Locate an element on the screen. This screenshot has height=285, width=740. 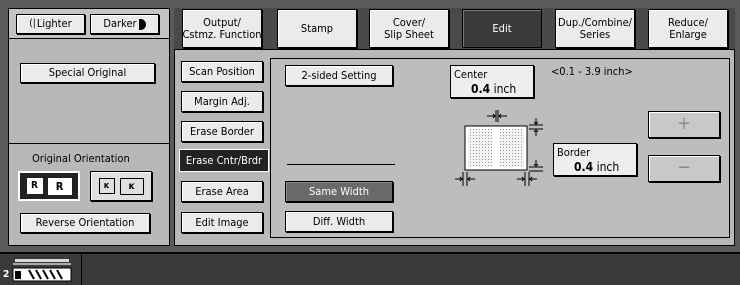
menu-scan-position-label: Scan Position is located at coordinates (222, 71).